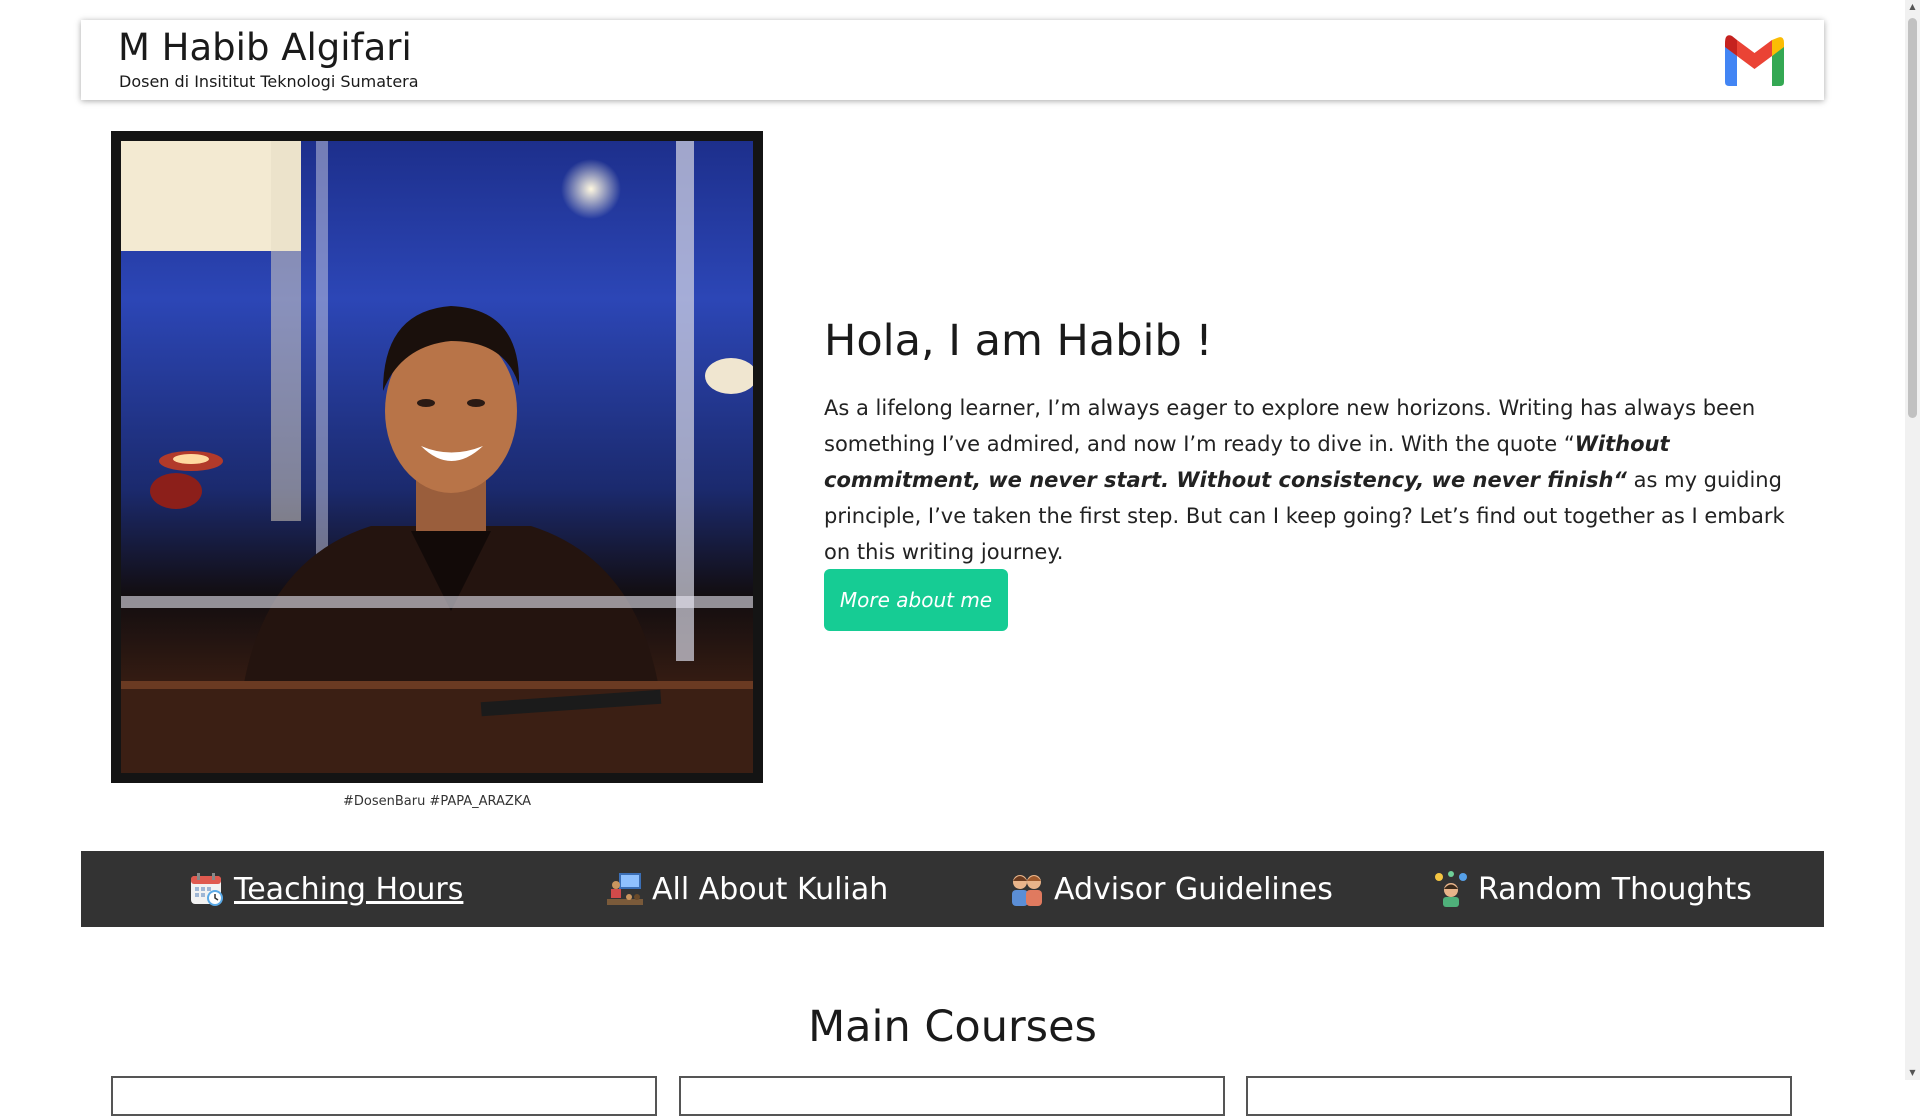 The image size is (1920, 1116). I want to click on page-scrollbar: ▲ ▼, so click(1912, 540).